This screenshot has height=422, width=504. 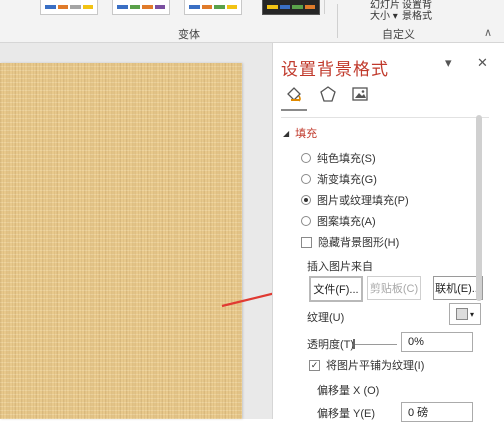 I want to click on gradient-fill-label: 渐变填充(G), so click(x=347, y=180).